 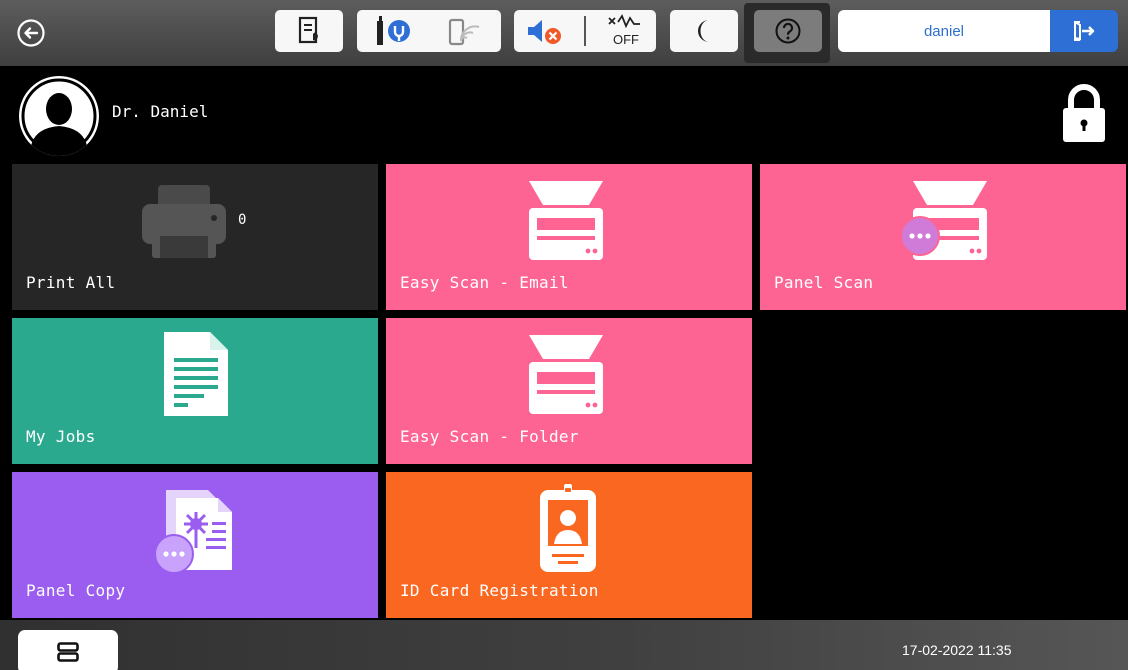 What do you see at coordinates (944, 31) in the screenshot?
I see `user-login-box: daniel` at bounding box center [944, 31].